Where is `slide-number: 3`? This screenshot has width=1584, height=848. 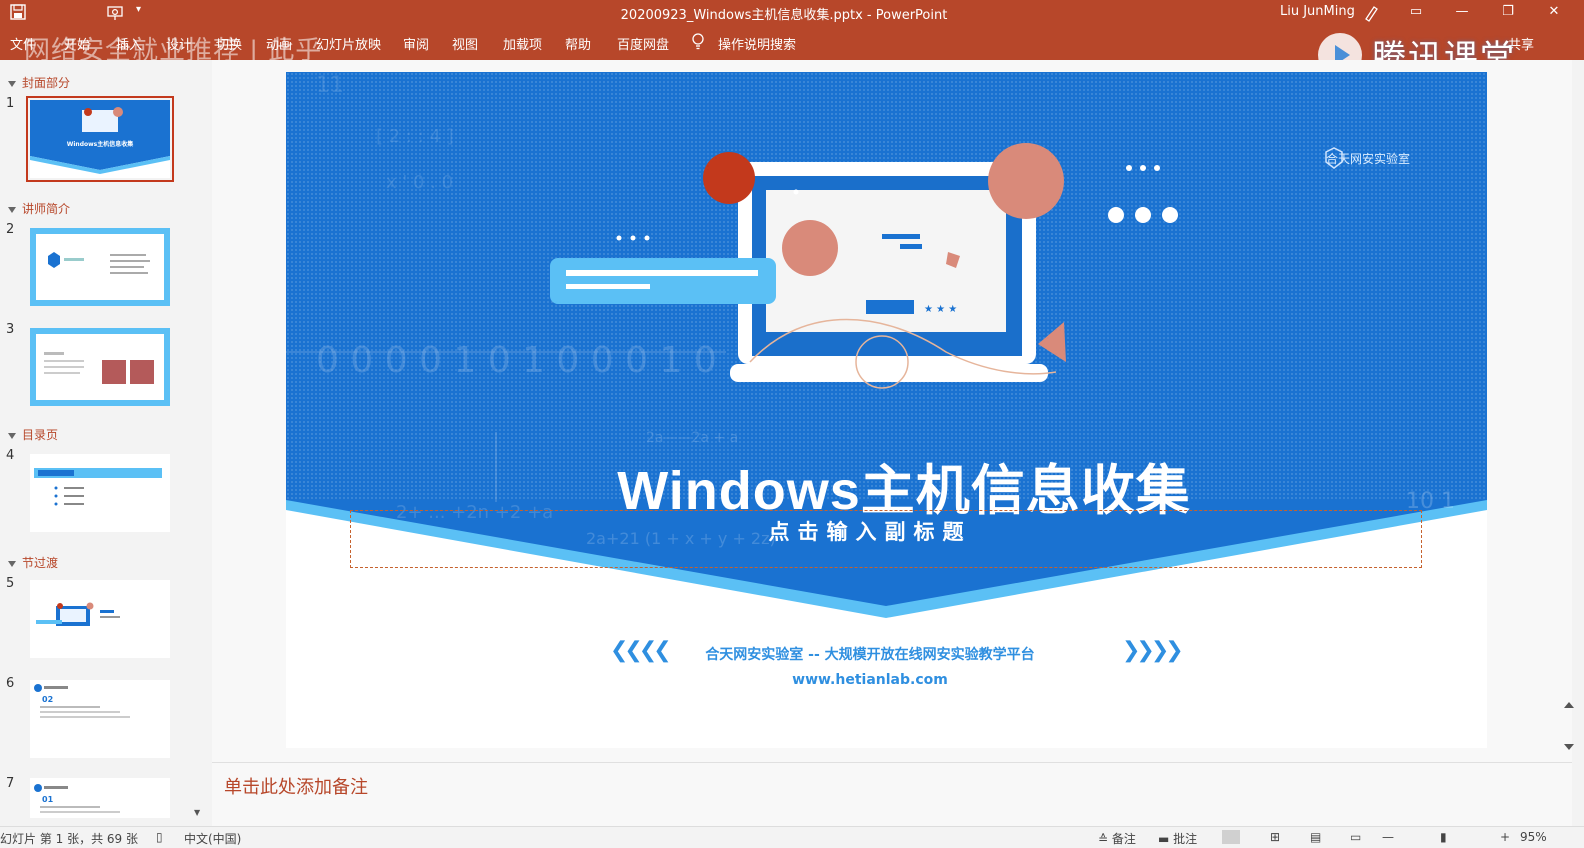
slide-number: 3 is located at coordinates (10, 329).